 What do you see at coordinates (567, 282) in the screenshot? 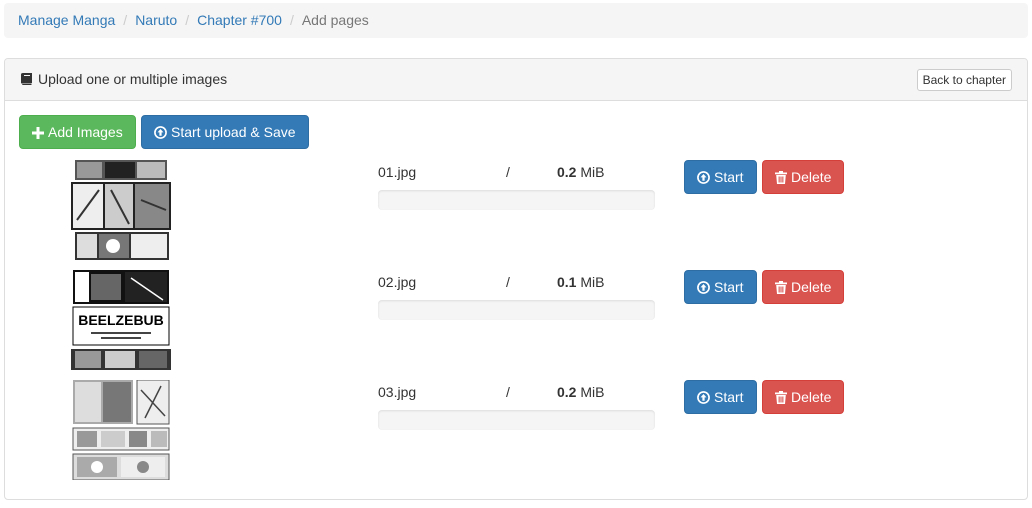
I see `file-size-value: 0.1` at bounding box center [567, 282].